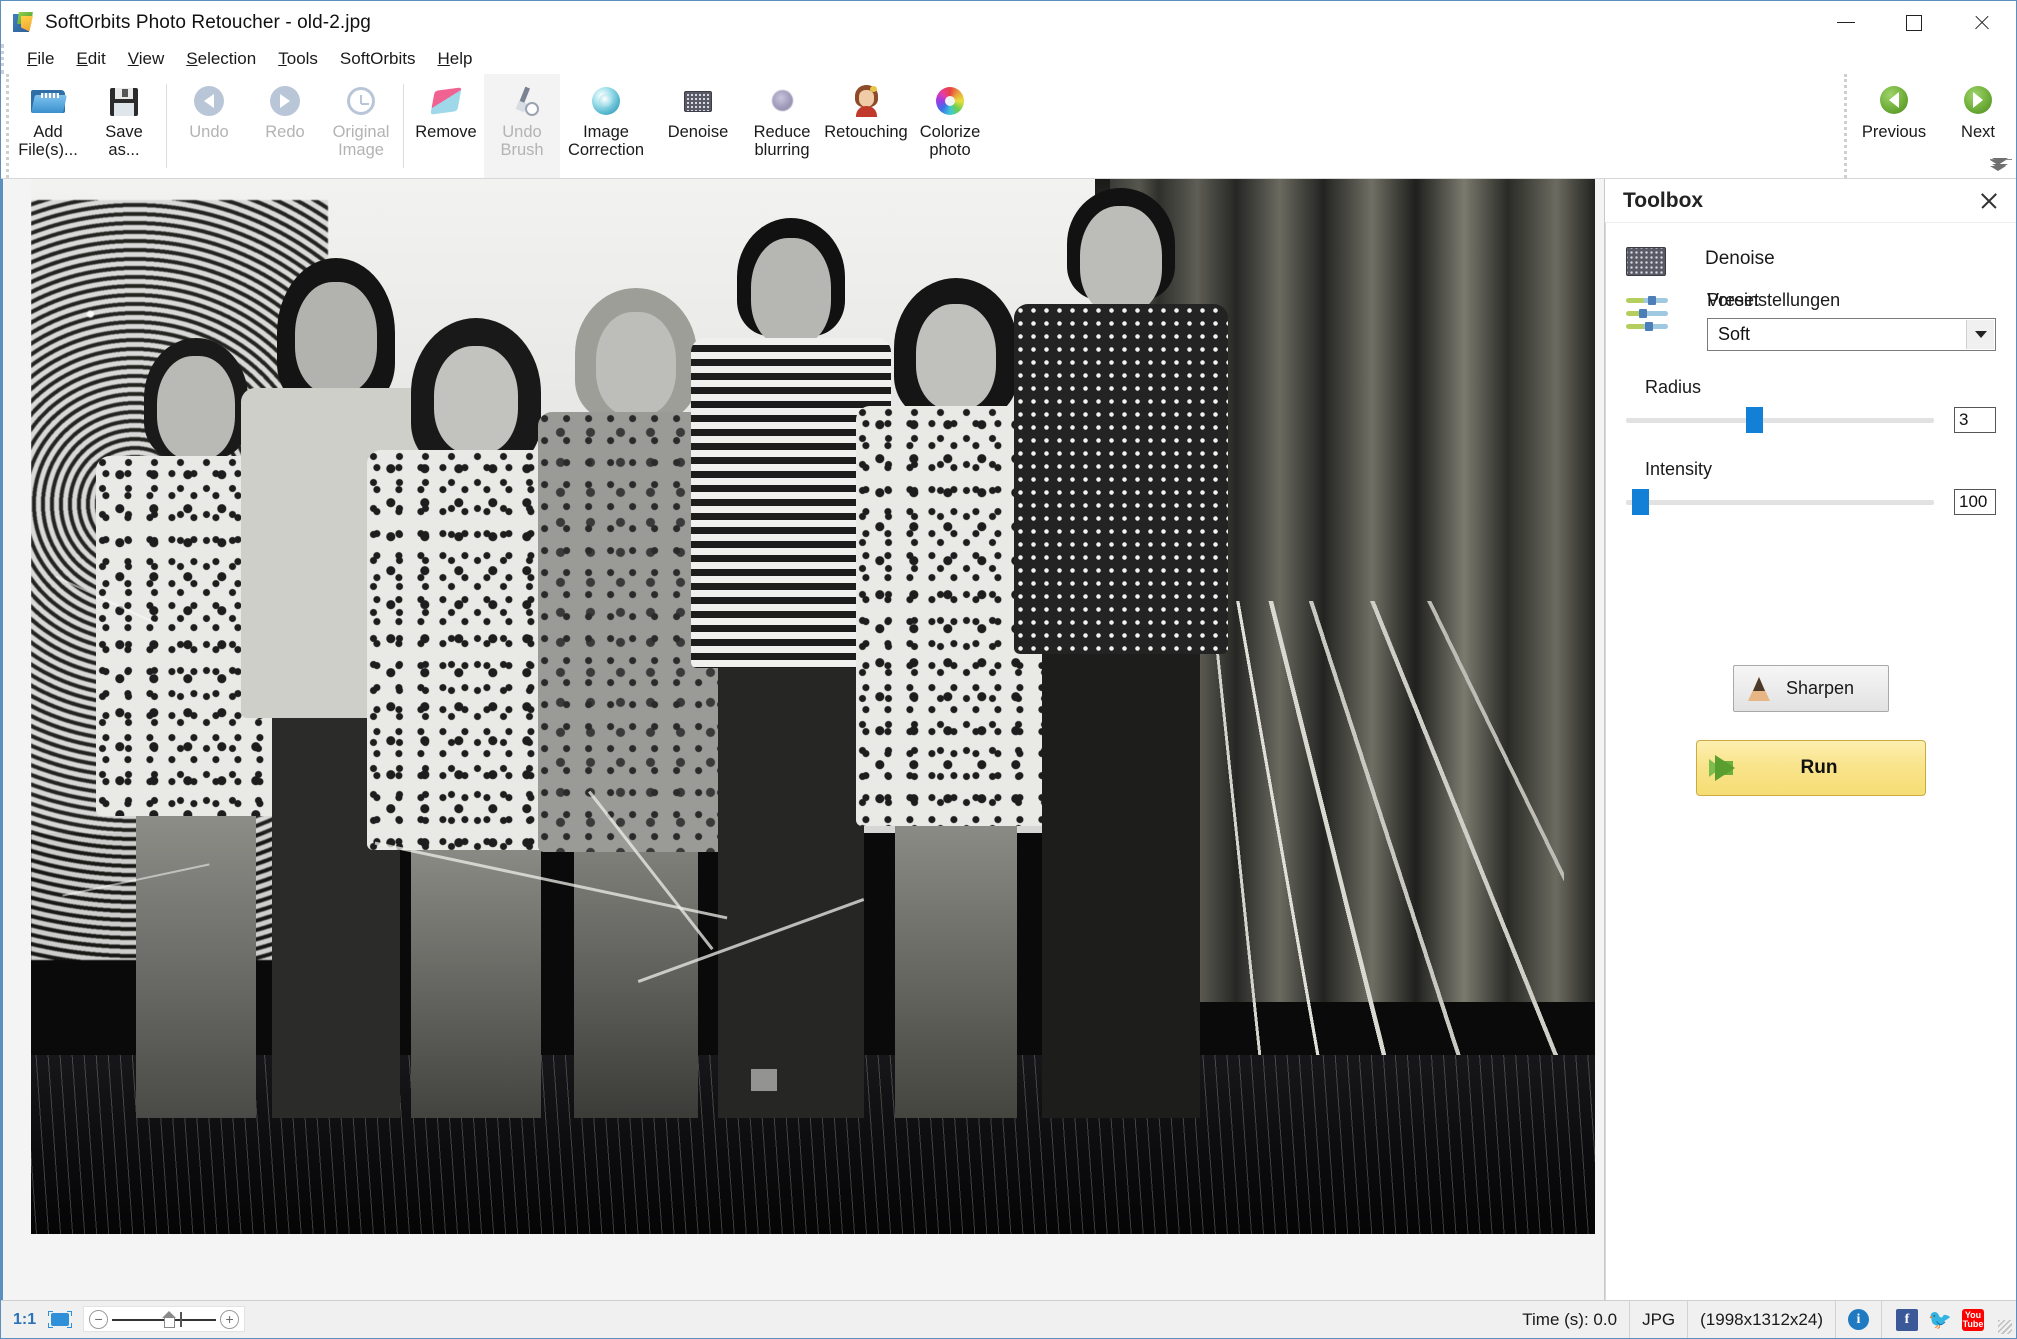 The image size is (2017, 1339). I want to click on zoom-in-icon: +, so click(230, 1319).